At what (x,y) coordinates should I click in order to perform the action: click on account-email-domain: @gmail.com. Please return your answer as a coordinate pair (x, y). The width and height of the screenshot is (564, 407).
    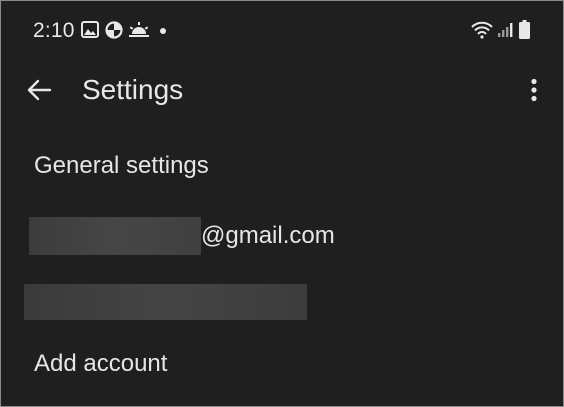
    Looking at the image, I should click on (268, 235).